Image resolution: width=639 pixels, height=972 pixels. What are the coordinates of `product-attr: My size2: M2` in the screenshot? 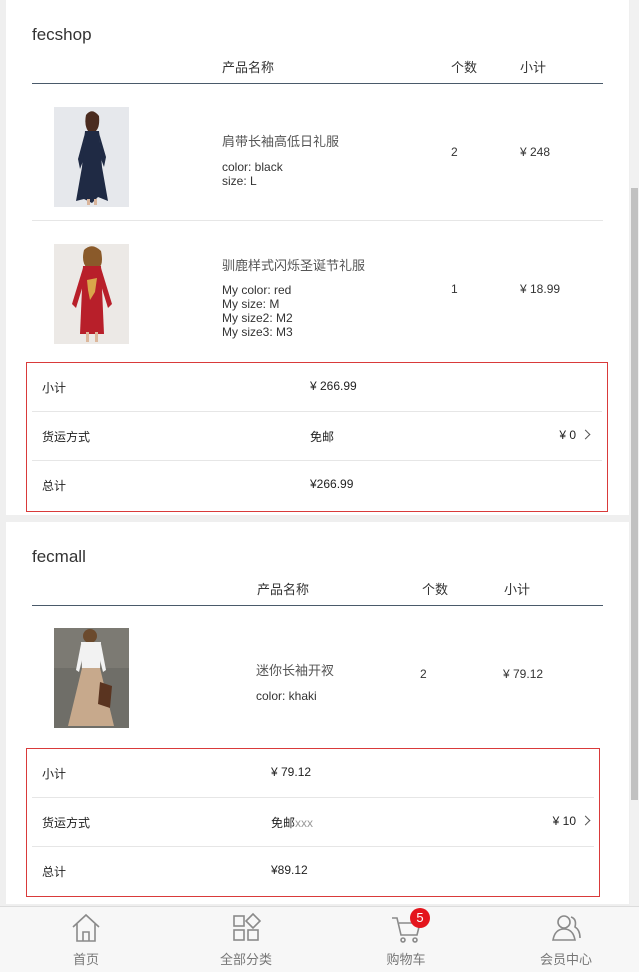 It's located at (257, 318).